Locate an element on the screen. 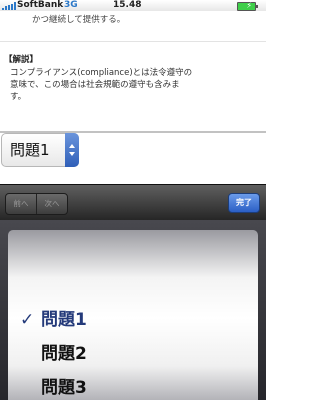 The image size is (320, 400). picker-option: 問題2 is located at coordinates (133, 354).